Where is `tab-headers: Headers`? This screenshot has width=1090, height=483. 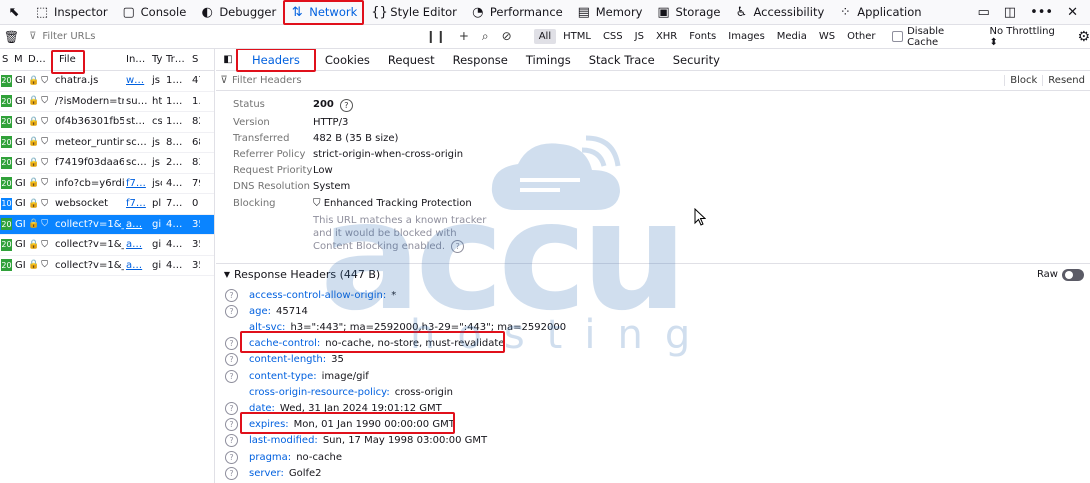
tab-headers: Headers is located at coordinates (276, 60).